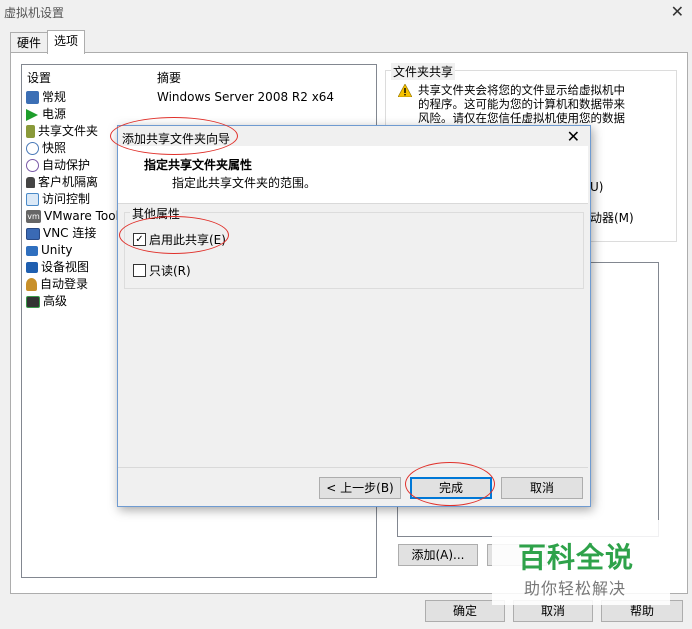 The width and height of the screenshot is (692, 629). I want to click on power-icon, so click(32, 114).